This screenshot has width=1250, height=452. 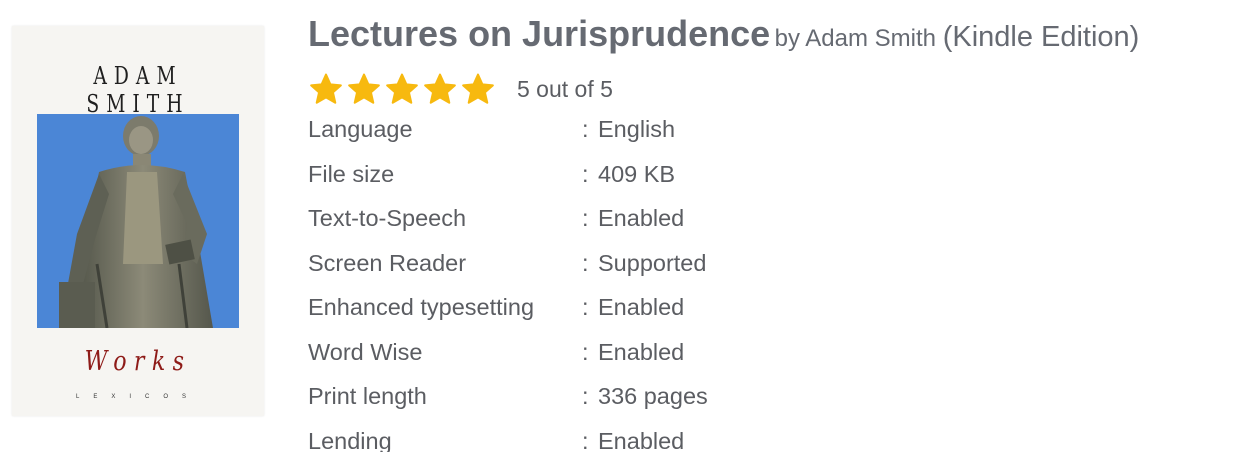 I want to click on spec-label: File size, so click(x=351, y=173).